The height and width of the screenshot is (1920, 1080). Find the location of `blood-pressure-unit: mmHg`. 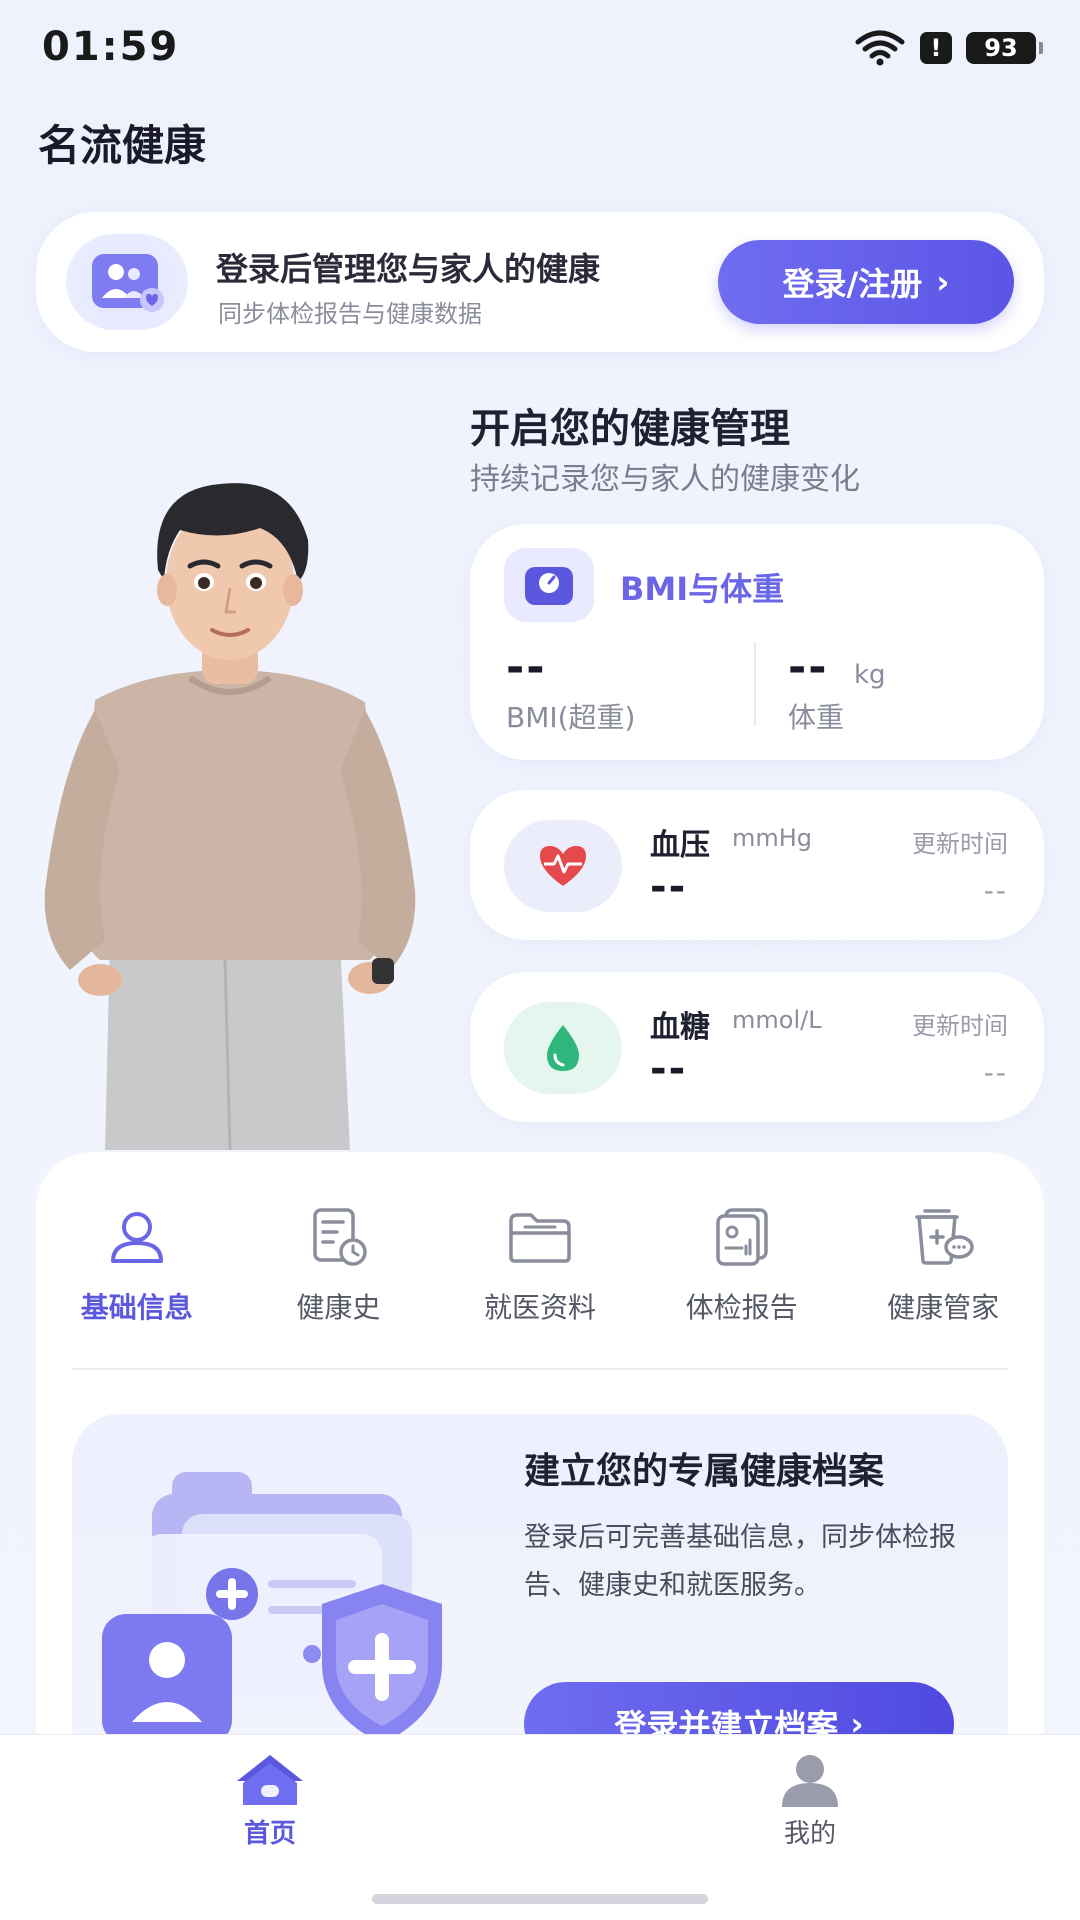

blood-pressure-unit: mmHg is located at coordinates (772, 838).